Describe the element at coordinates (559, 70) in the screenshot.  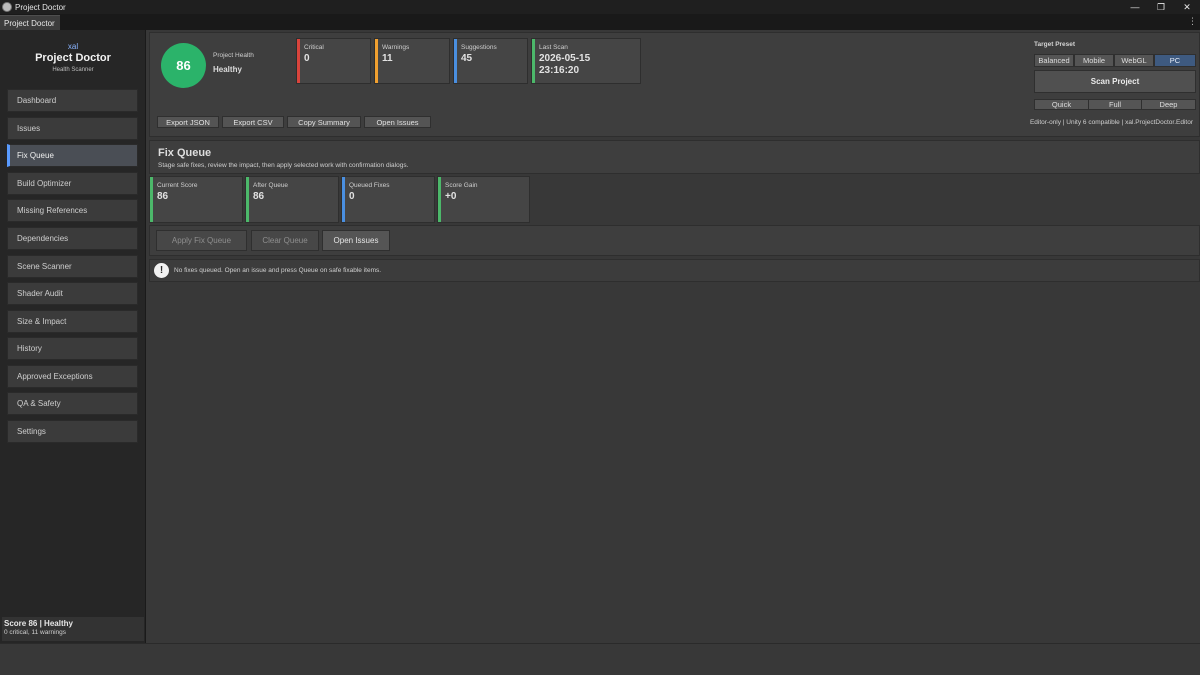
I see `stat-last-scan-time: 23:16:20` at that location.